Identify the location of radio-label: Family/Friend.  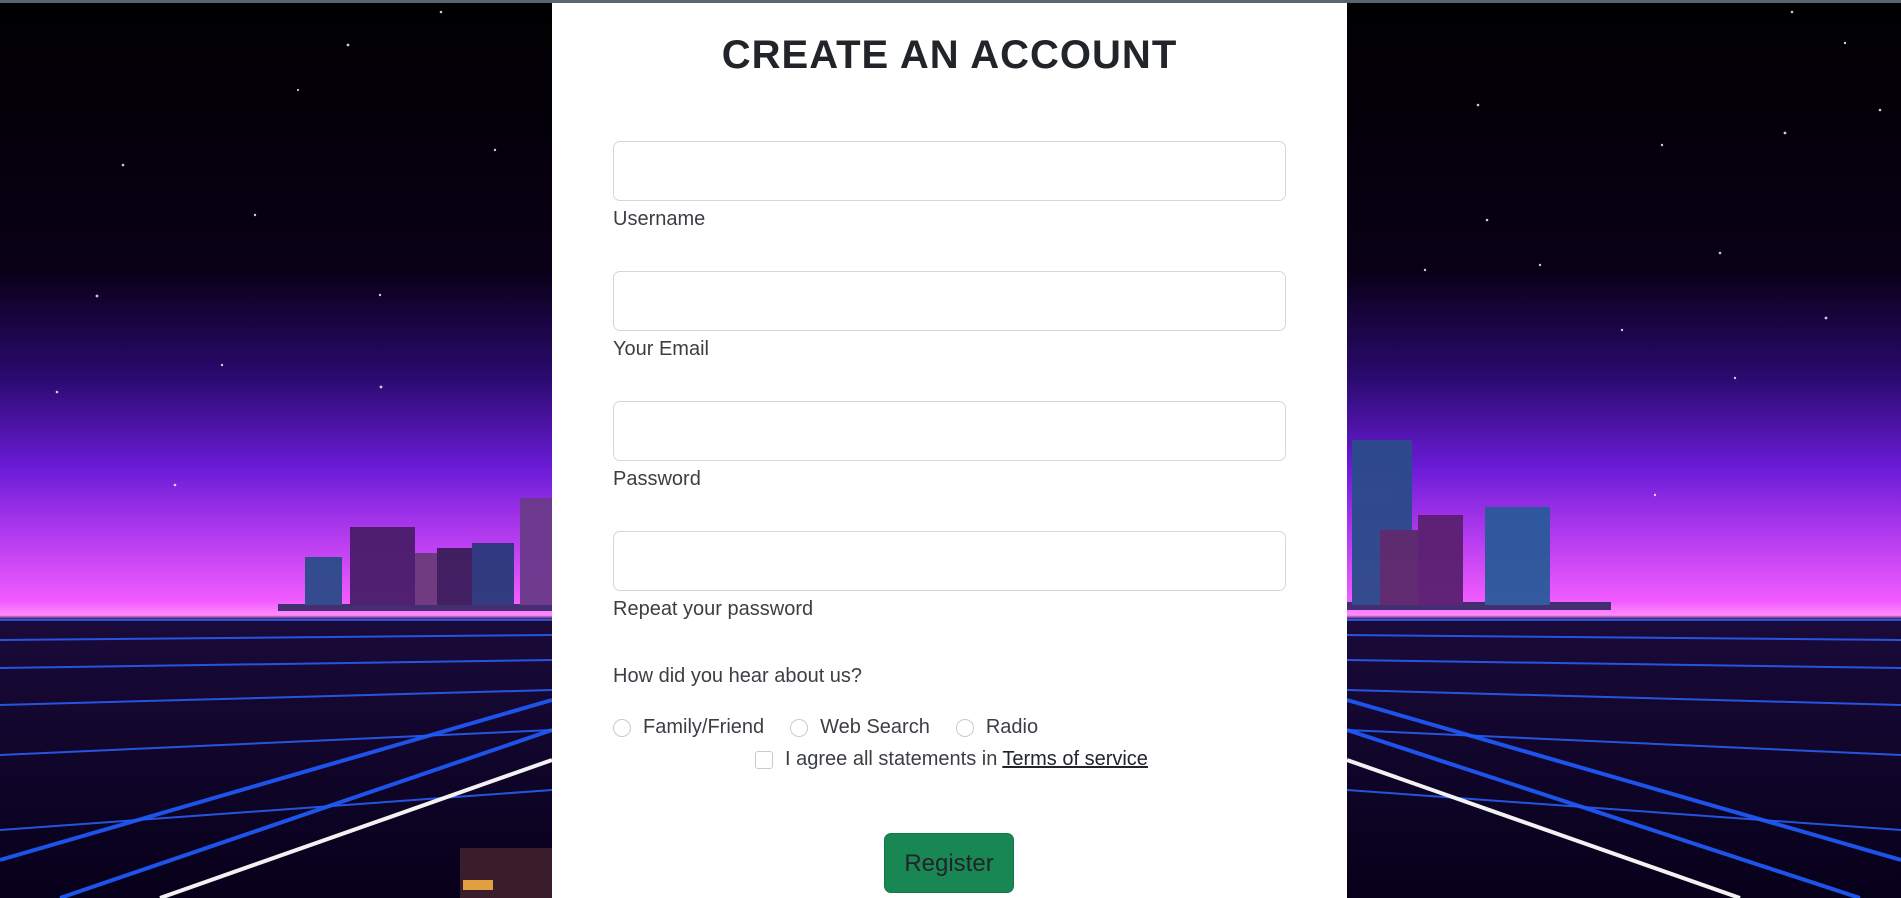
(704, 727).